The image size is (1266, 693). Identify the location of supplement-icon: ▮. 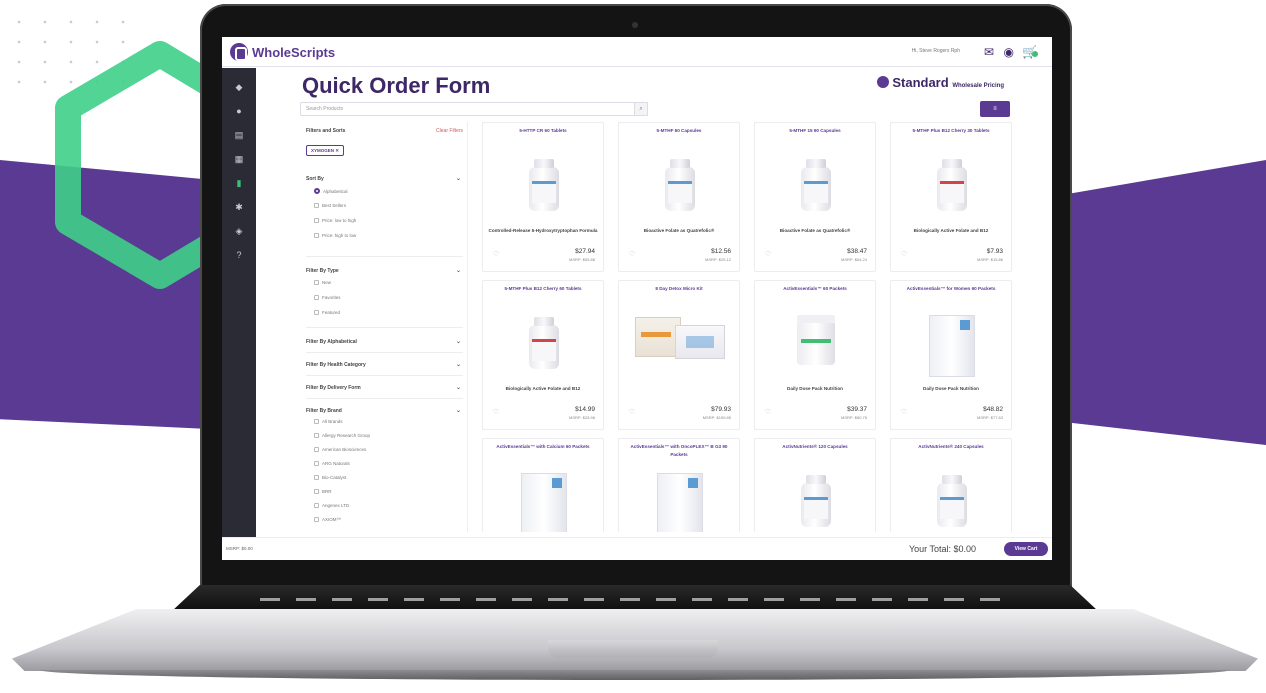
(239, 183).